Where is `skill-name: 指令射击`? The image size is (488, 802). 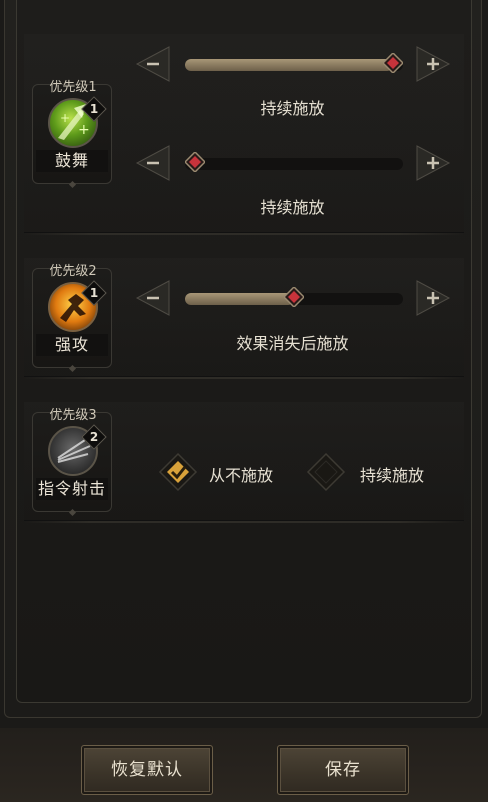
skill-name: 指令射击 is located at coordinates (72, 489).